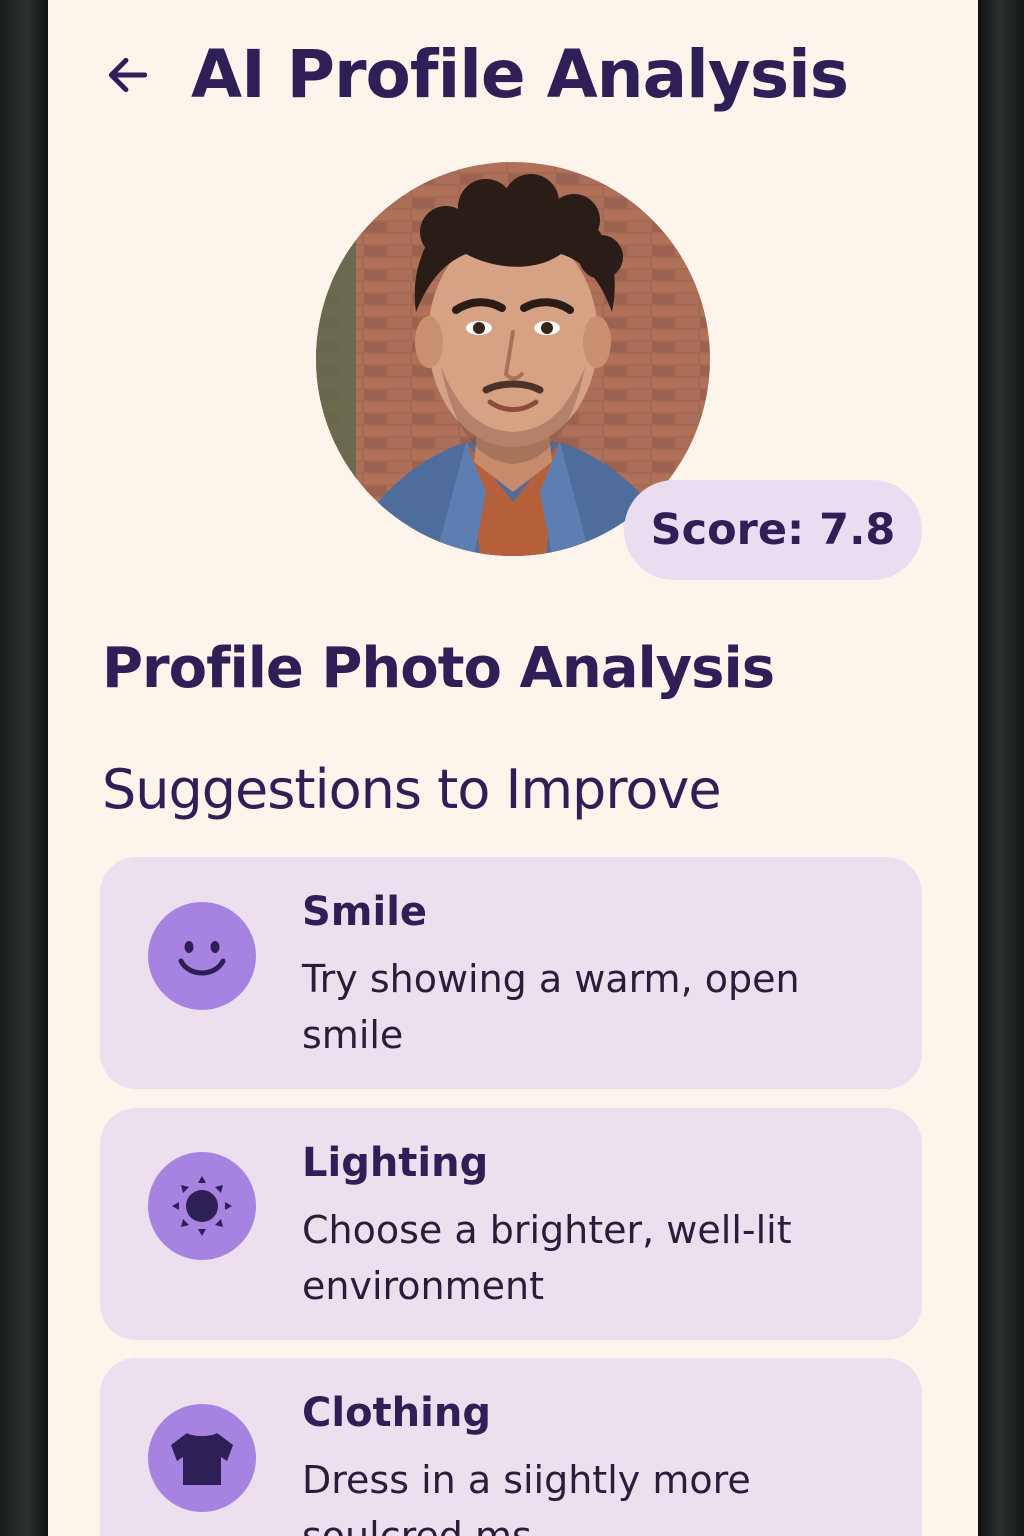 The height and width of the screenshot is (1536, 1024). I want to click on sun-icon, so click(202, 1206).